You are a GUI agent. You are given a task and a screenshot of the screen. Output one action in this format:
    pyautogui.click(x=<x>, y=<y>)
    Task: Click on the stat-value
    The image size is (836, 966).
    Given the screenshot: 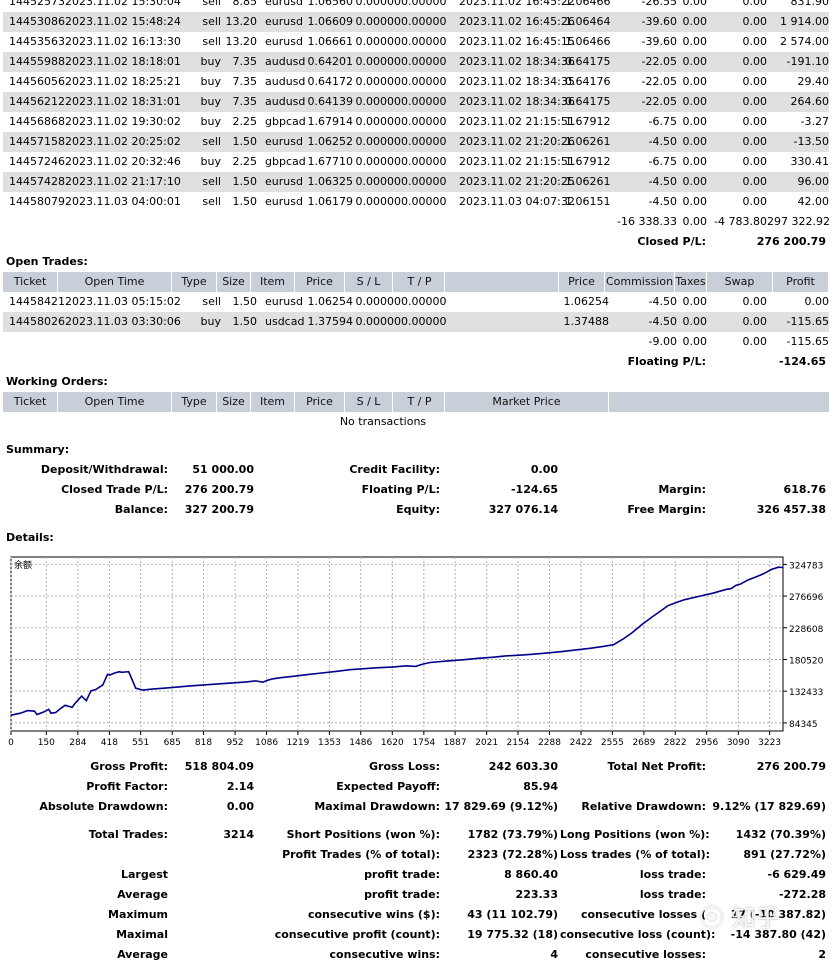 What is the action you would take?
    pyautogui.click(x=212, y=935)
    